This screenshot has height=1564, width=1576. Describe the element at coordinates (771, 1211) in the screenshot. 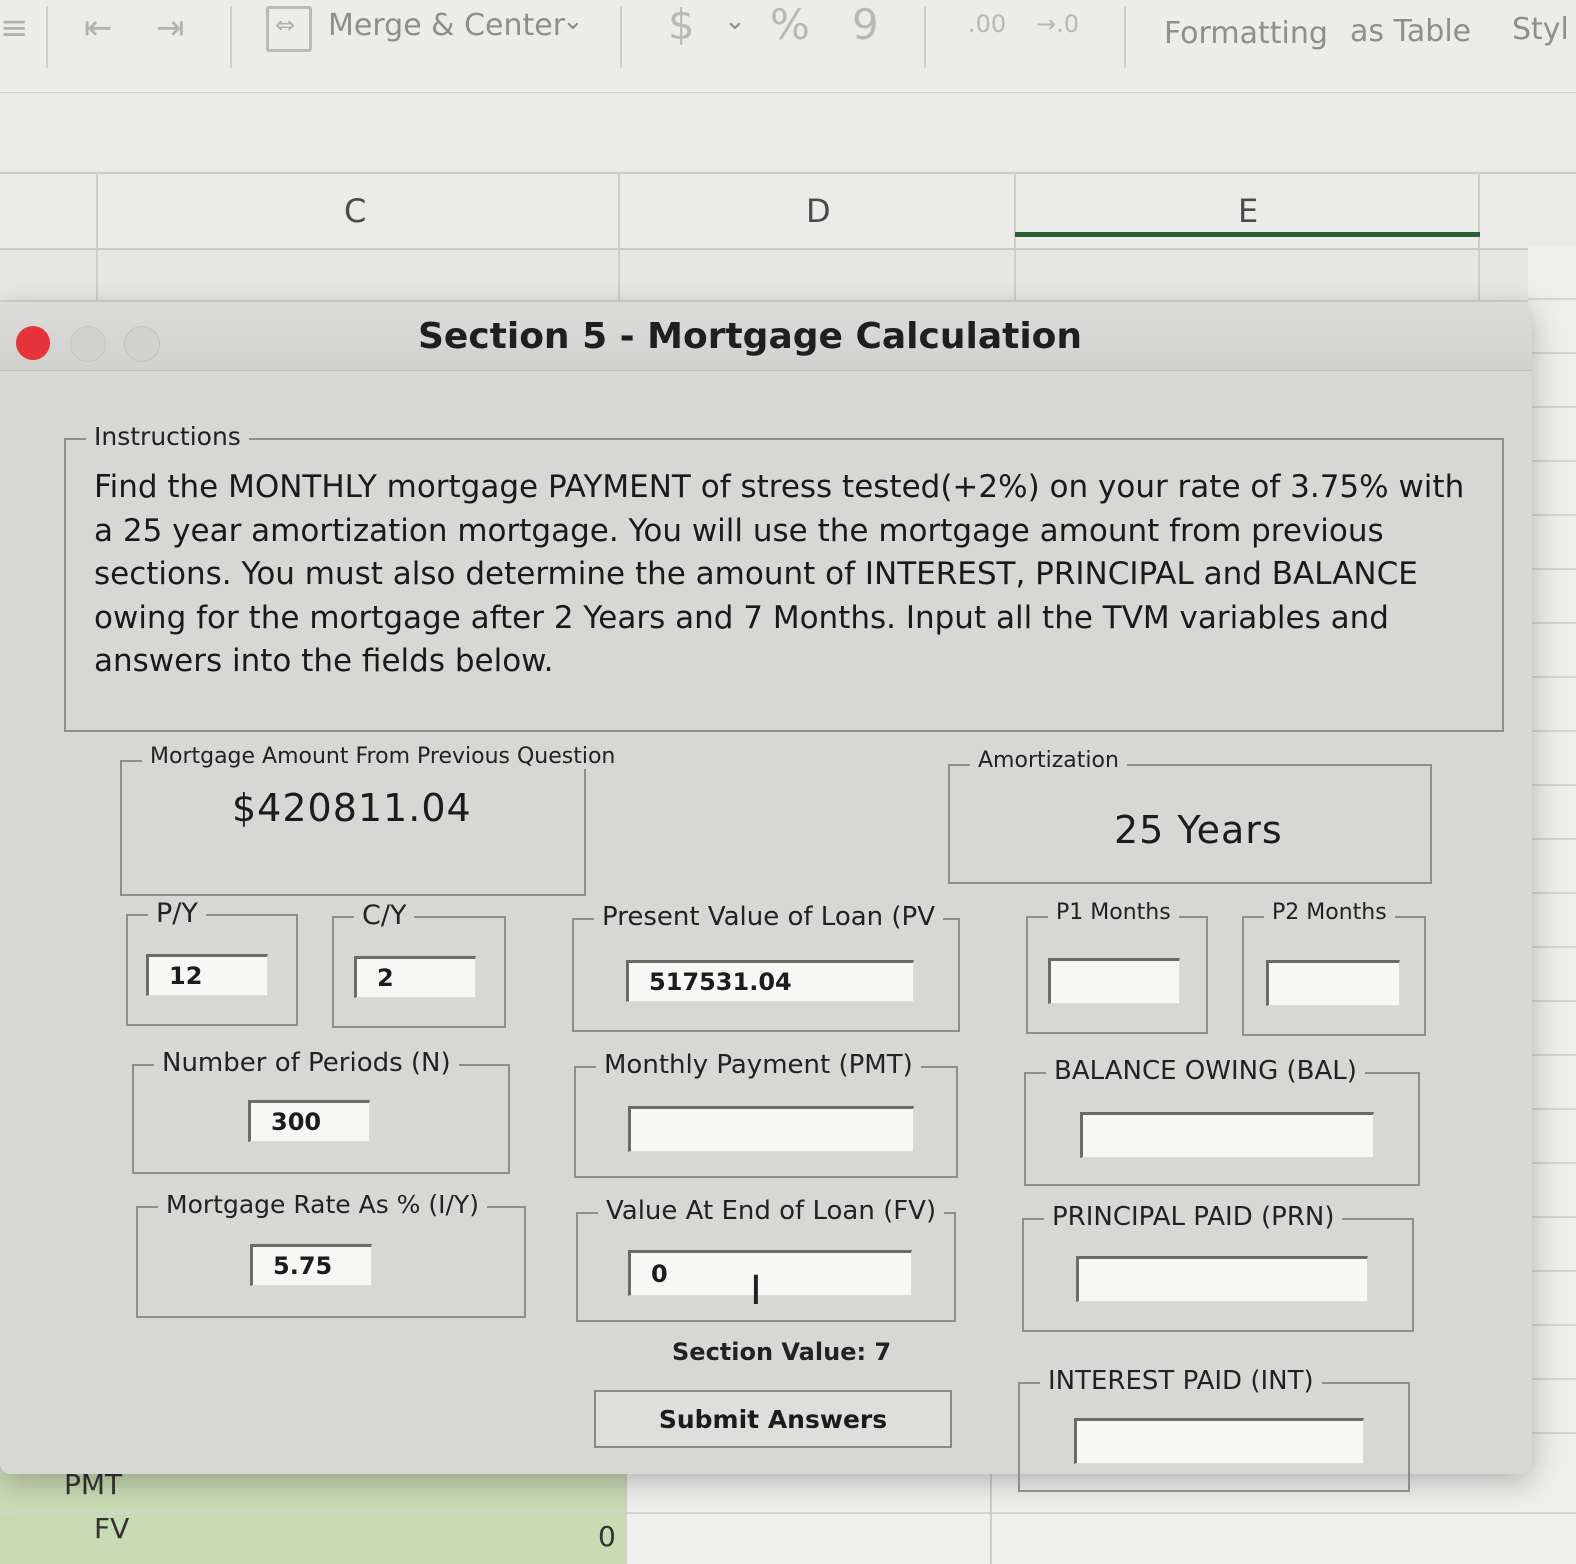

I see `fv-legend: Value At End of Loan (FV)` at that location.